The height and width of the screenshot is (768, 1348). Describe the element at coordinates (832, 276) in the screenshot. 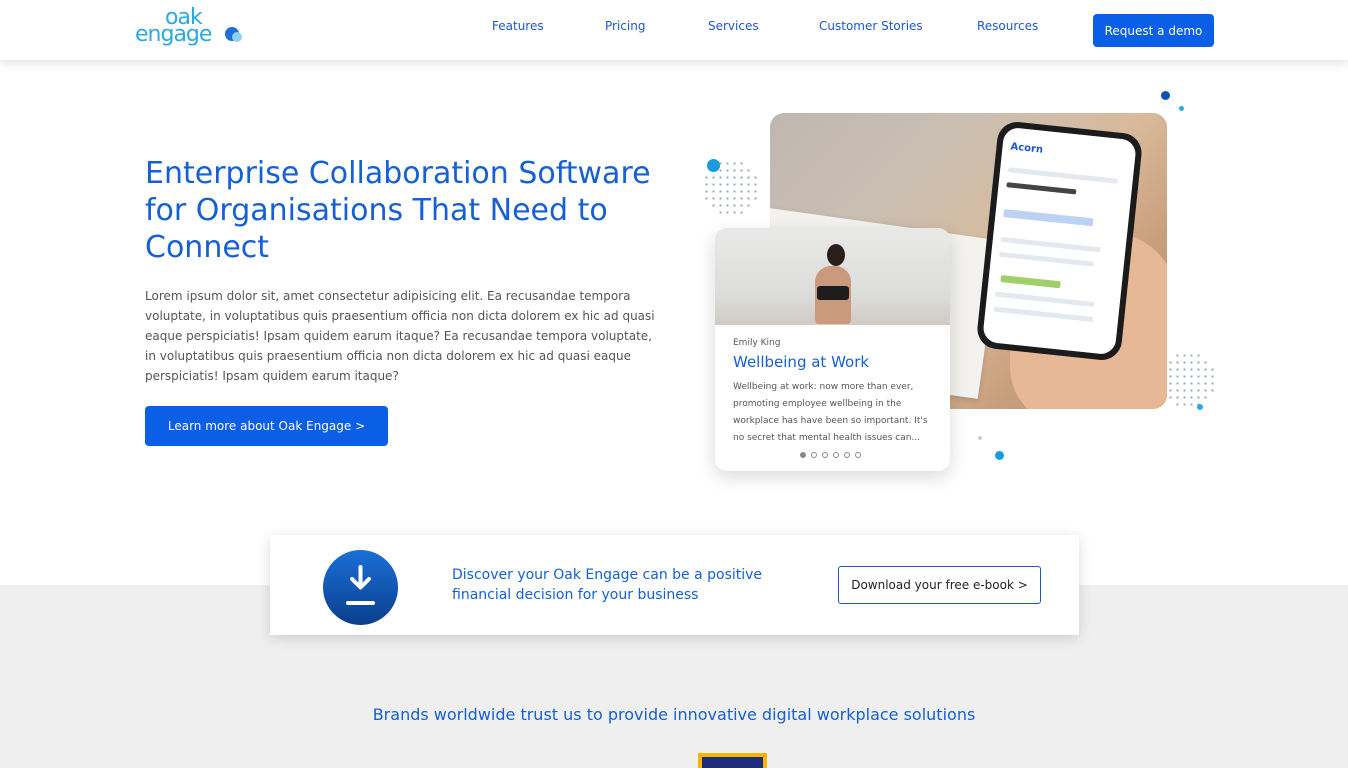

I see `article-image` at that location.